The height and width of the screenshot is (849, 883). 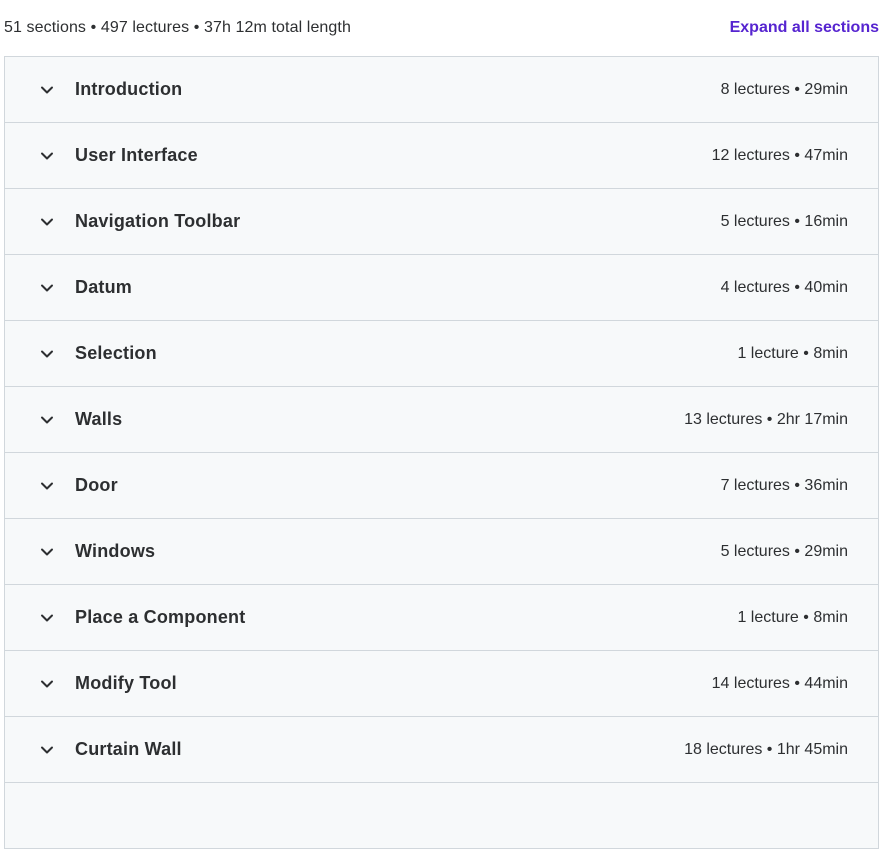 I want to click on section-title: Windows, so click(x=115, y=551).